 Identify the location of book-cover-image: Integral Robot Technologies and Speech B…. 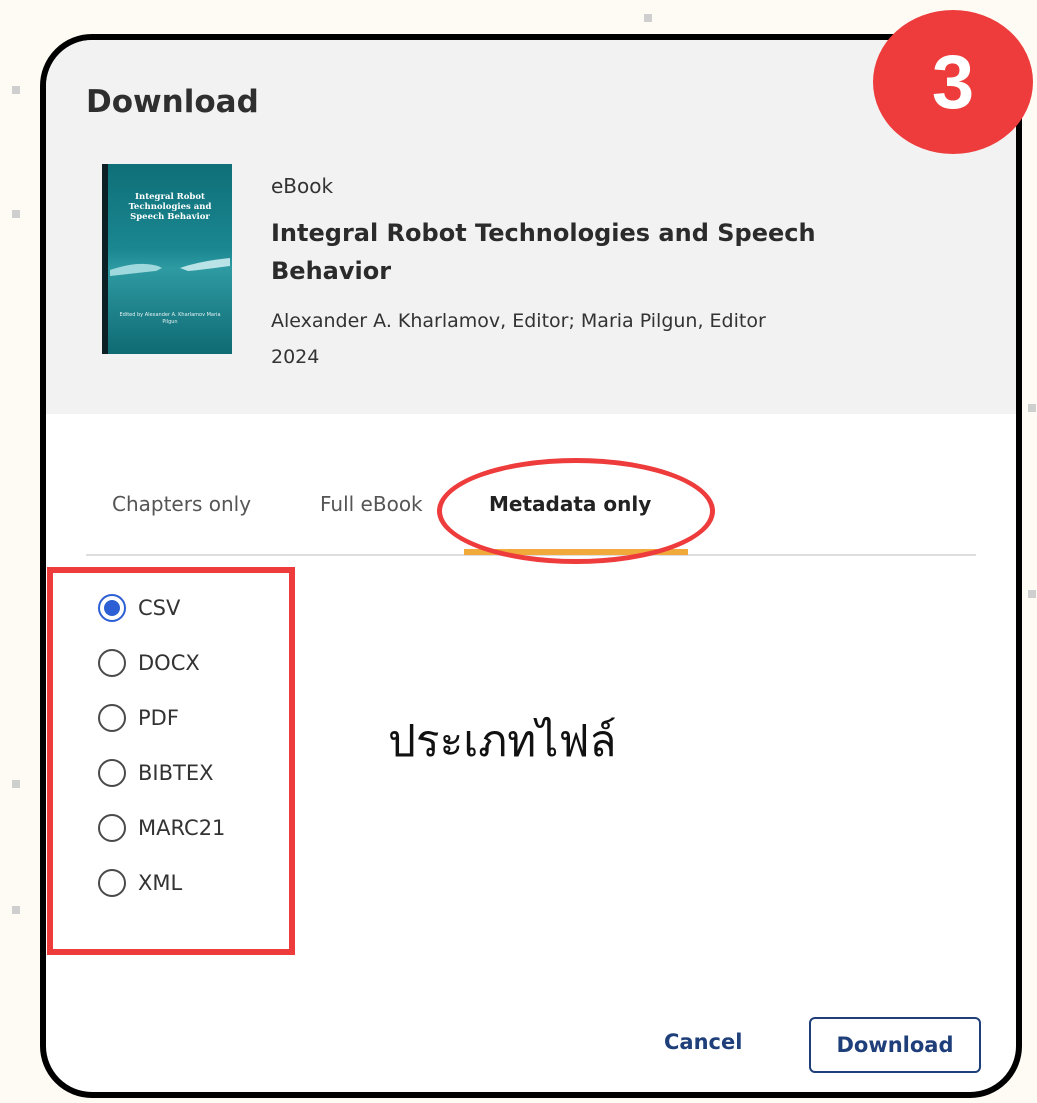
(167, 259).